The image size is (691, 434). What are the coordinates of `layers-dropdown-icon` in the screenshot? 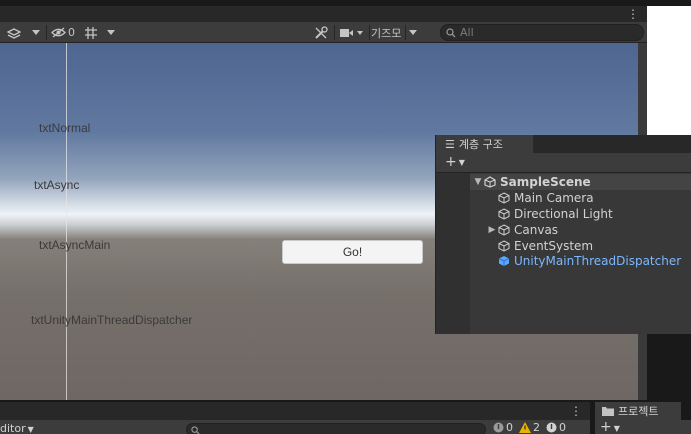 It's located at (36, 32).